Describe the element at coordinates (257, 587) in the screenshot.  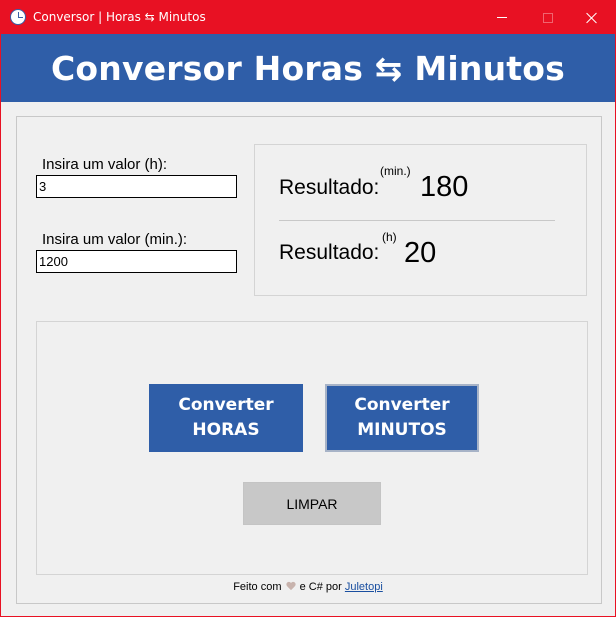
I see `footer-text-before: Feito com` at that location.